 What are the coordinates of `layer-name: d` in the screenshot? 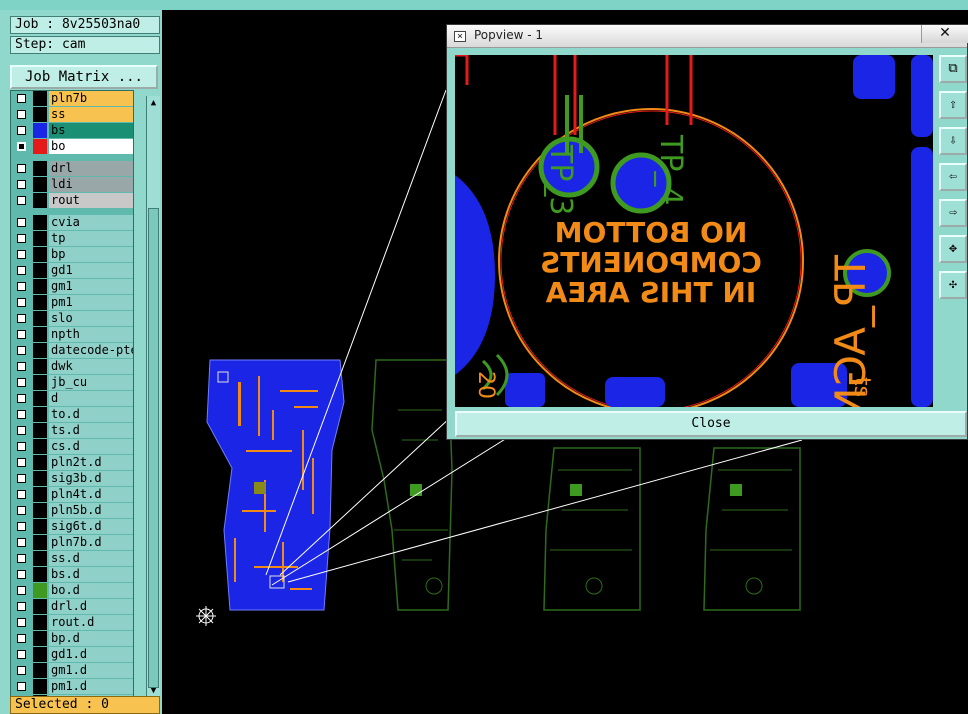 It's located at (91, 398).